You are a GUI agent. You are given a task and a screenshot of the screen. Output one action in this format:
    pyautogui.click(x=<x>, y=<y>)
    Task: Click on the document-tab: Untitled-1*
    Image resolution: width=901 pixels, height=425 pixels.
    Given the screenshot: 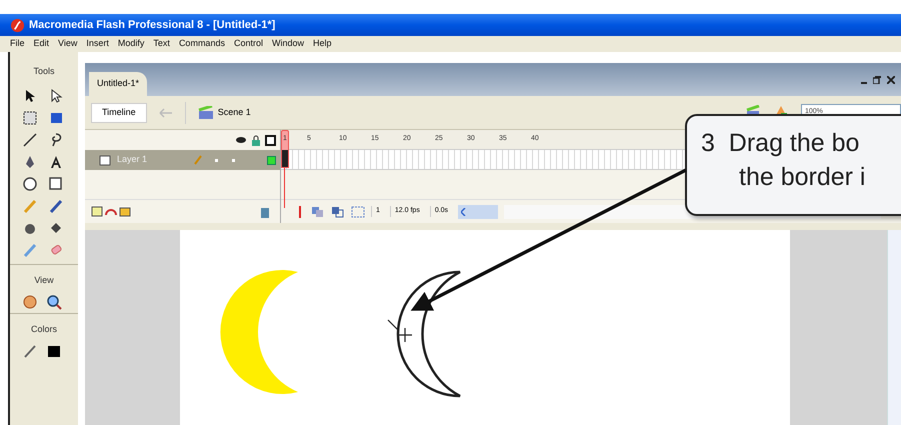 What is the action you would take?
    pyautogui.click(x=118, y=84)
    